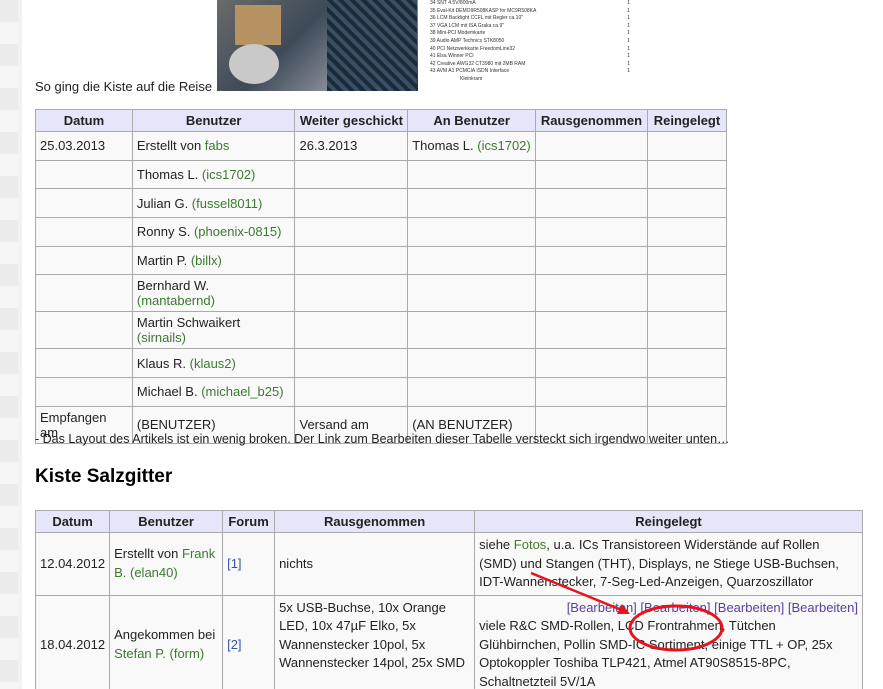 This screenshot has height=689, width=883. What do you see at coordinates (381, 203) in the screenshot?
I see `table-row: Julian G. (fussel8011)` at bounding box center [381, 203].